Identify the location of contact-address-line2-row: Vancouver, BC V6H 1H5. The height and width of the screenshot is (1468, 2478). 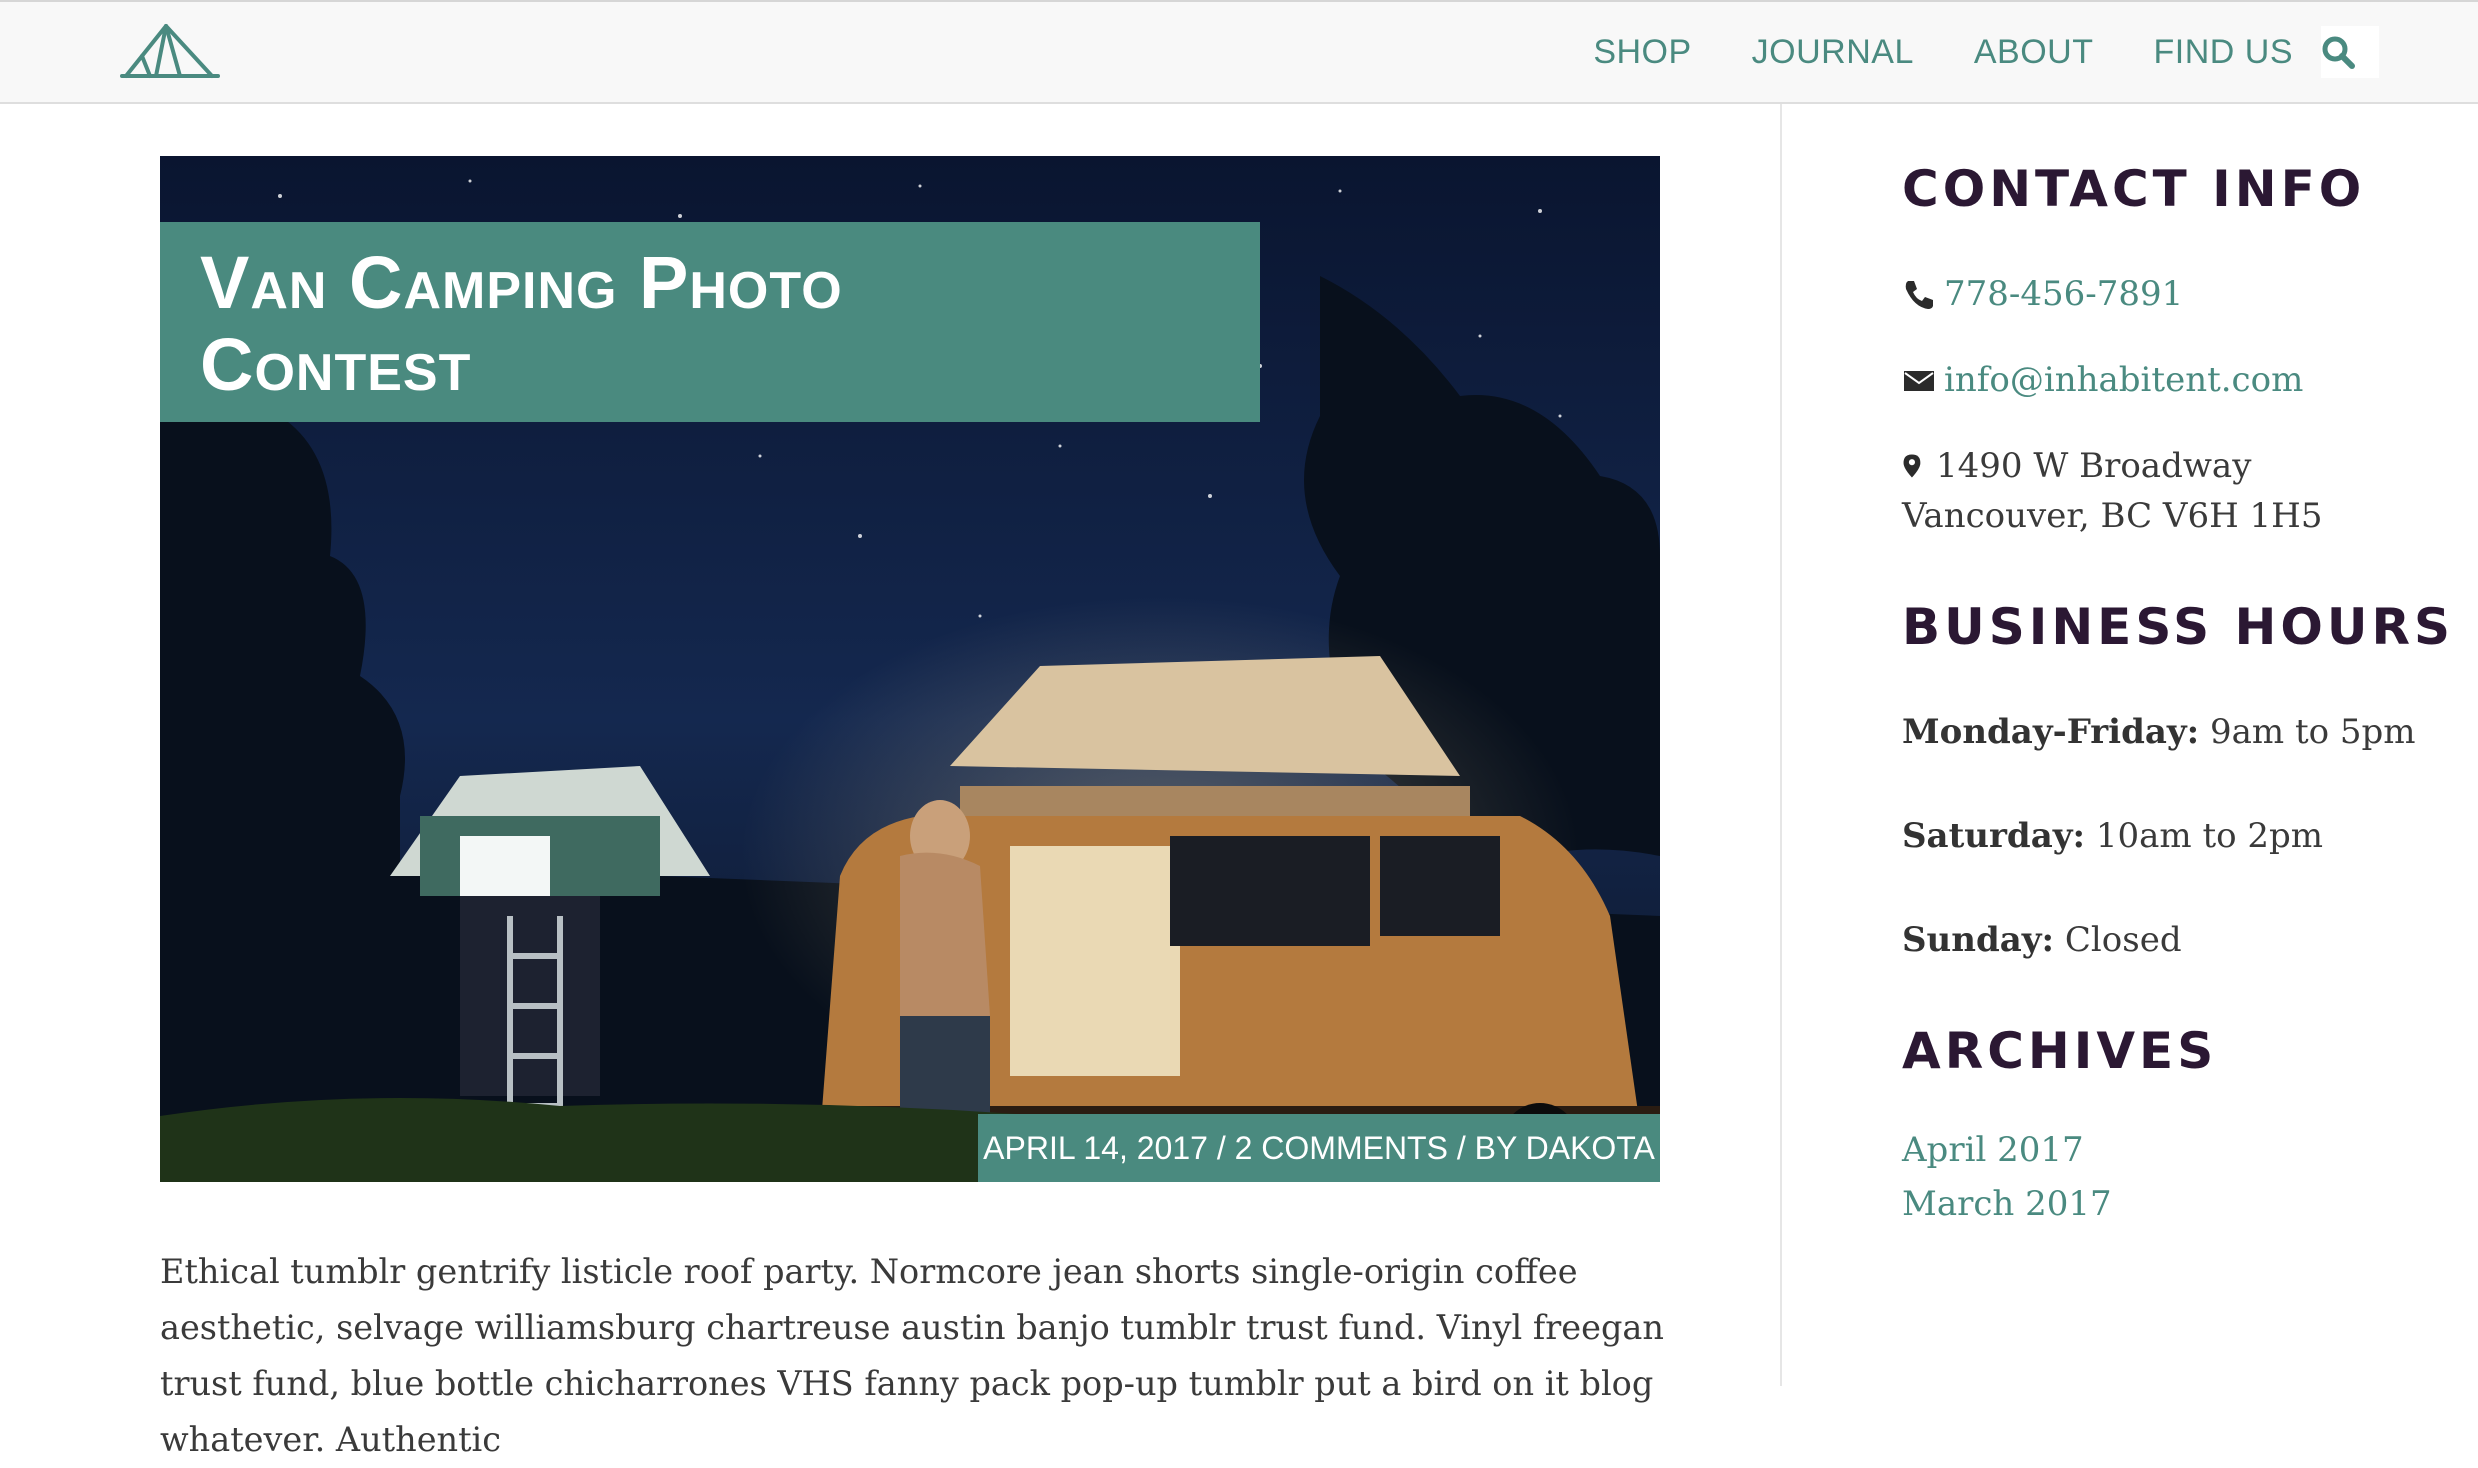
(2182, 516).